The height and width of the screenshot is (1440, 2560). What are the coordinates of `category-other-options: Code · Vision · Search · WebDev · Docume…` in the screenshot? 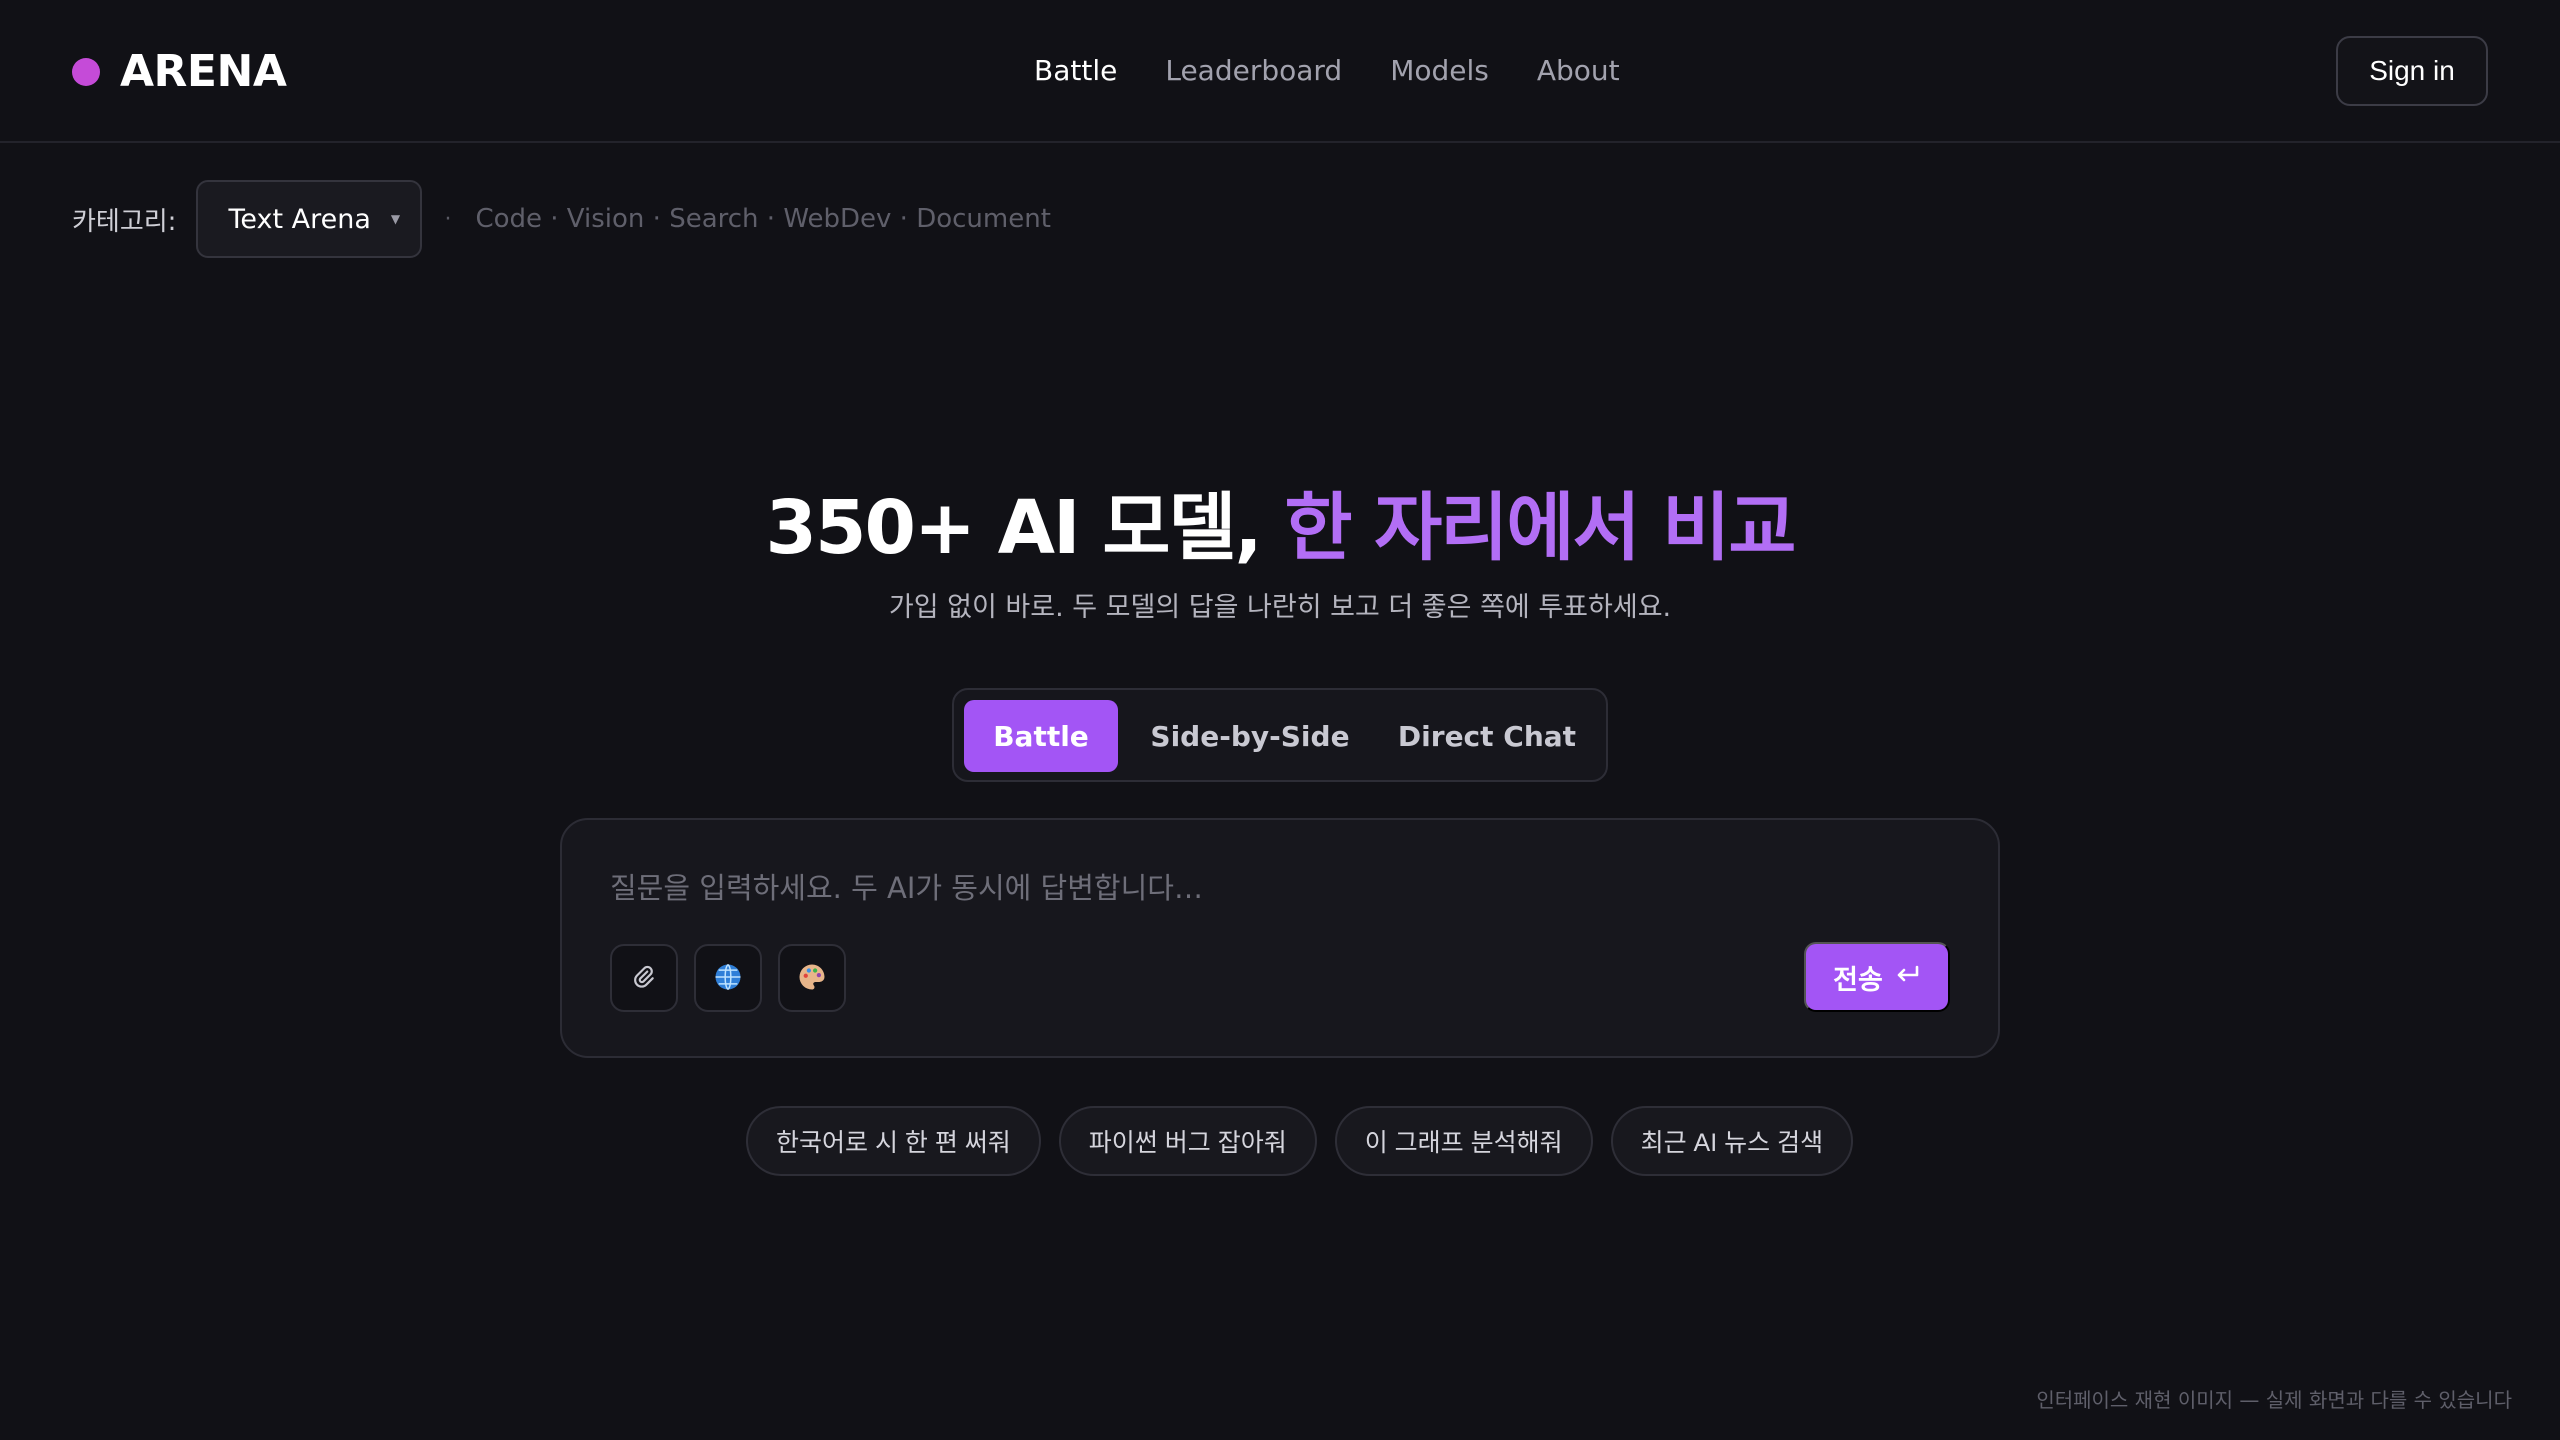 It's located at (763, 219).